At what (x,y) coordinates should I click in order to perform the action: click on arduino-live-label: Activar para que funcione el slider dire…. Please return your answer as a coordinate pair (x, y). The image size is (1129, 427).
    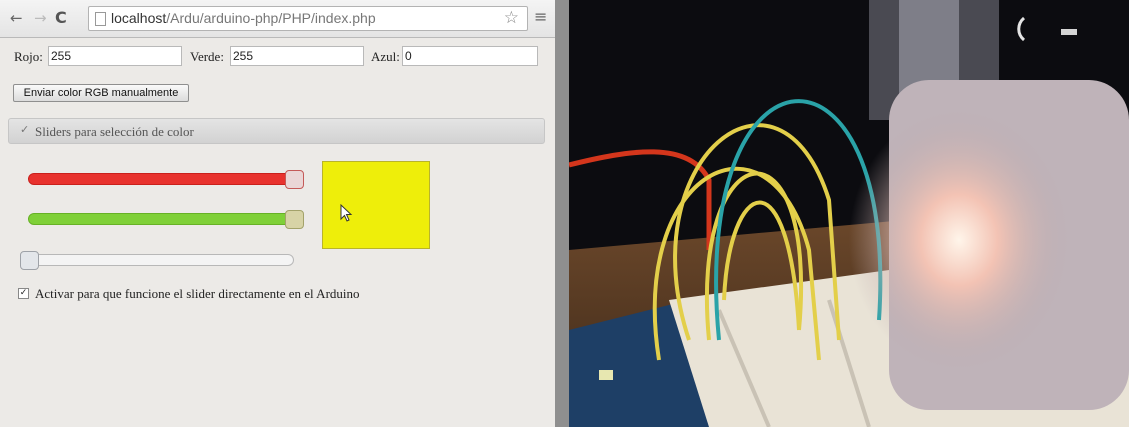
    Looking at the image, I should click on (197, 293).